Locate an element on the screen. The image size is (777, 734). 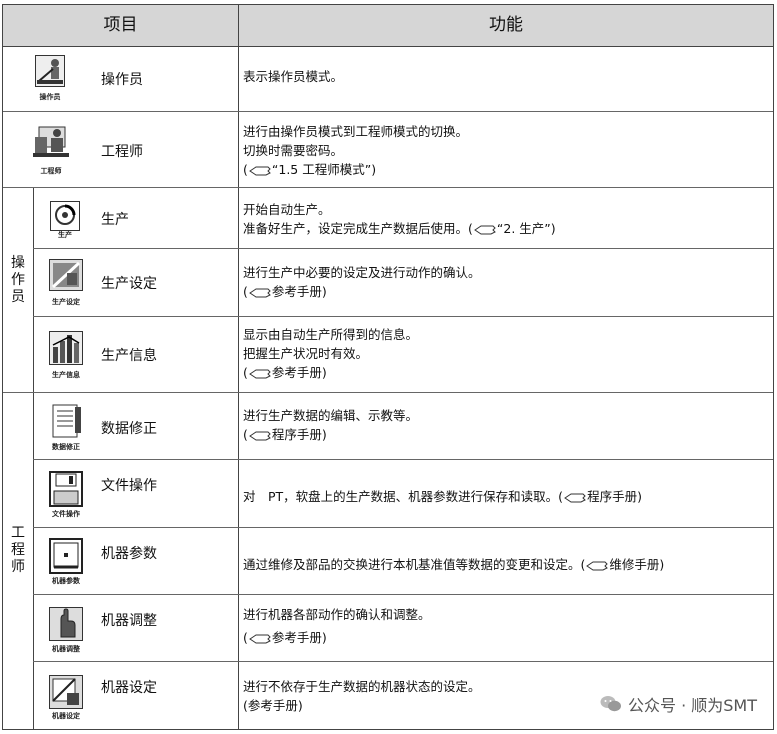
desc-line: 表示操作员模式。 is located at coordinates (293, 76).